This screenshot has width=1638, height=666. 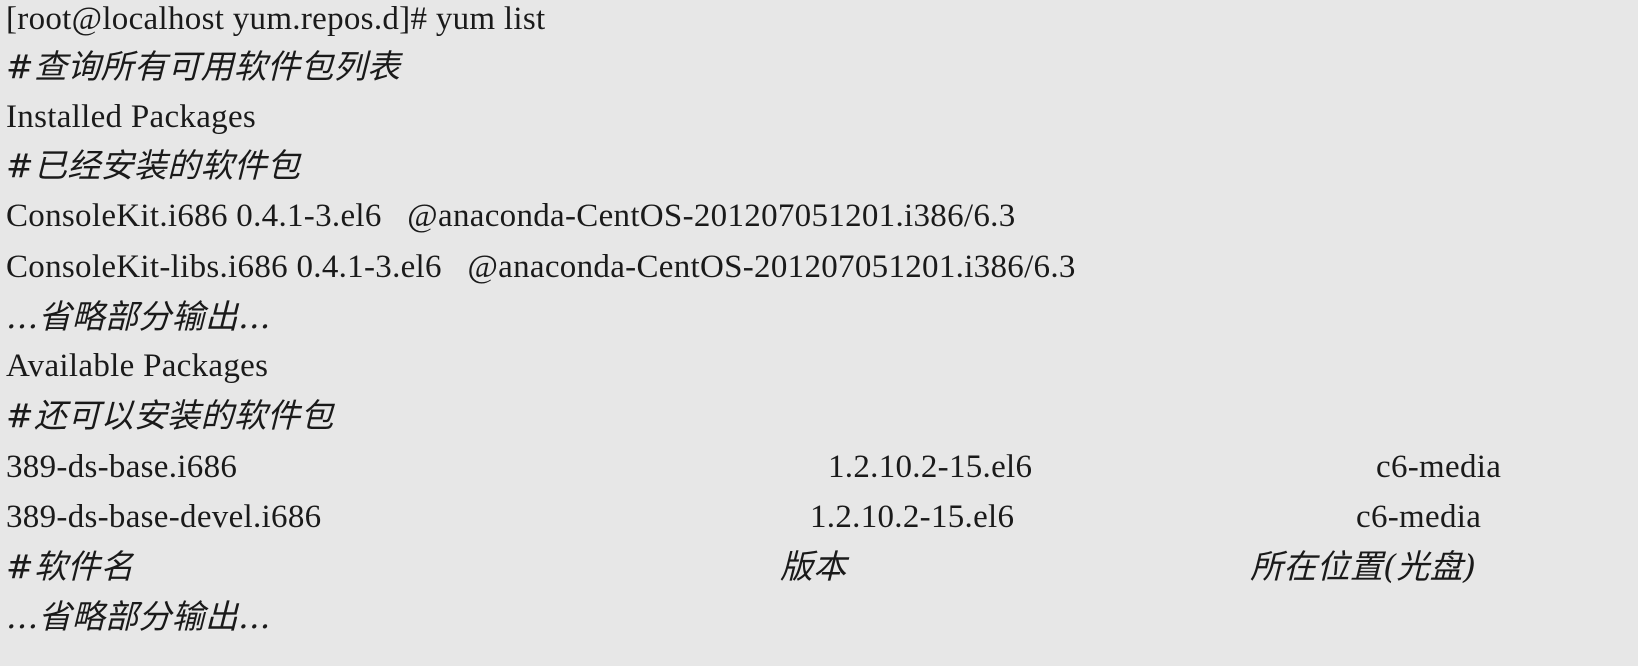 I want to click on available-row-name: 389-ds-base.i686, so click(x=122, y=467).